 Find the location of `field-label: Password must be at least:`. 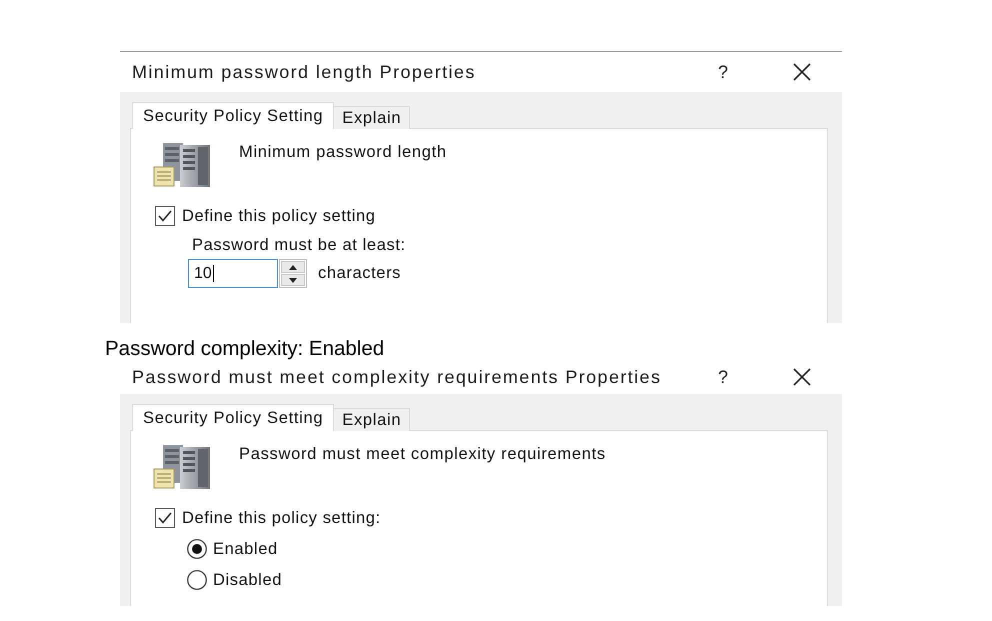

field-label: Password must be at least: is located at coordinates (299, 245).